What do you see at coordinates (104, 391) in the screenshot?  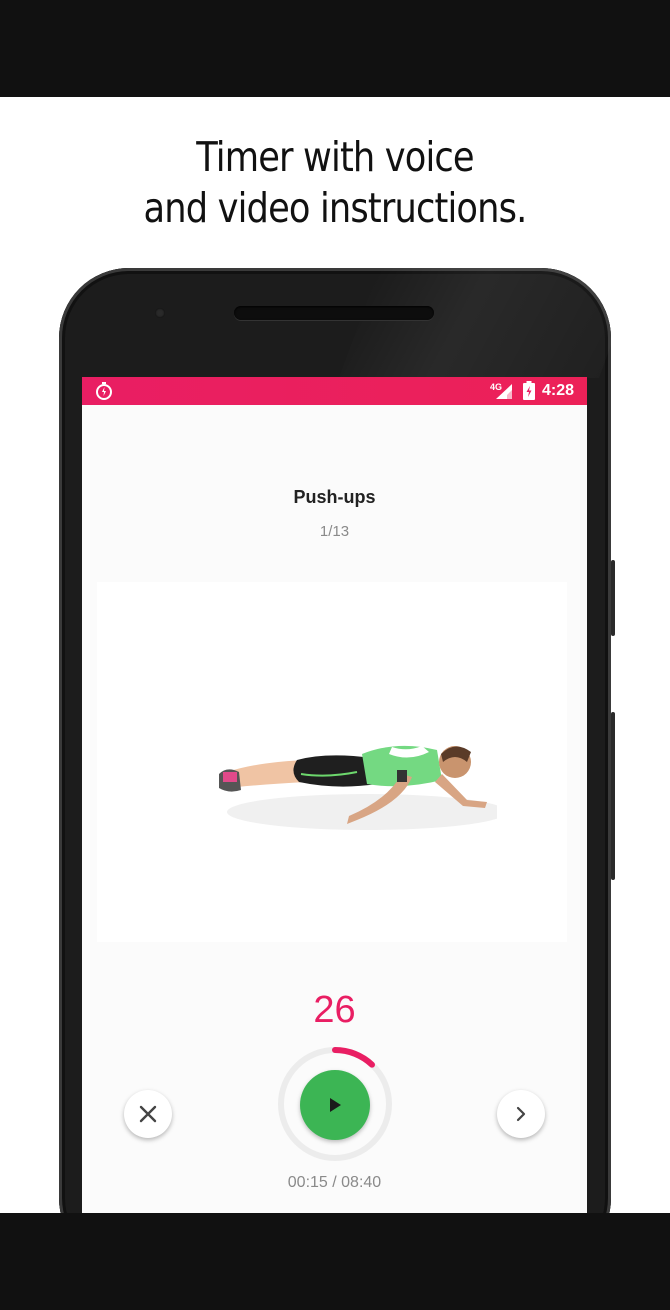 I see `stopwatch-icon` at bounding box center [104, 391].